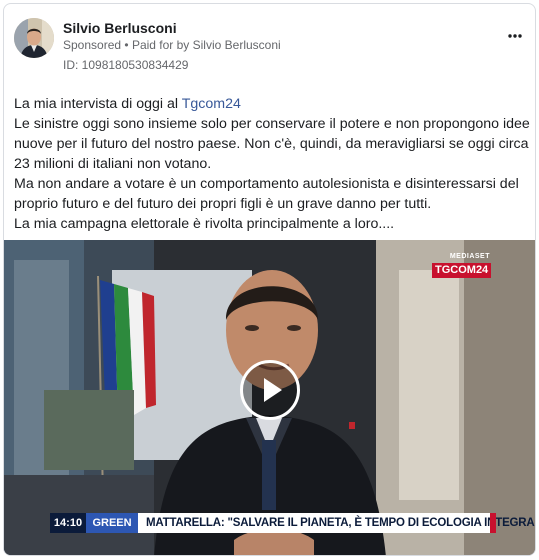  Describe the element at coordinates (273, 390) in the screenshot. I see `play-icon` at that location.